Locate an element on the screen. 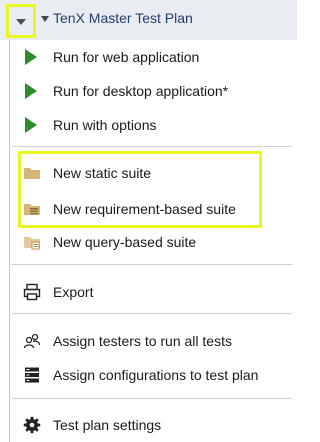 This screenshot has height=442, width=320. menu-item-label: Assign configurations to test plan is located at coordinates (156, 375).